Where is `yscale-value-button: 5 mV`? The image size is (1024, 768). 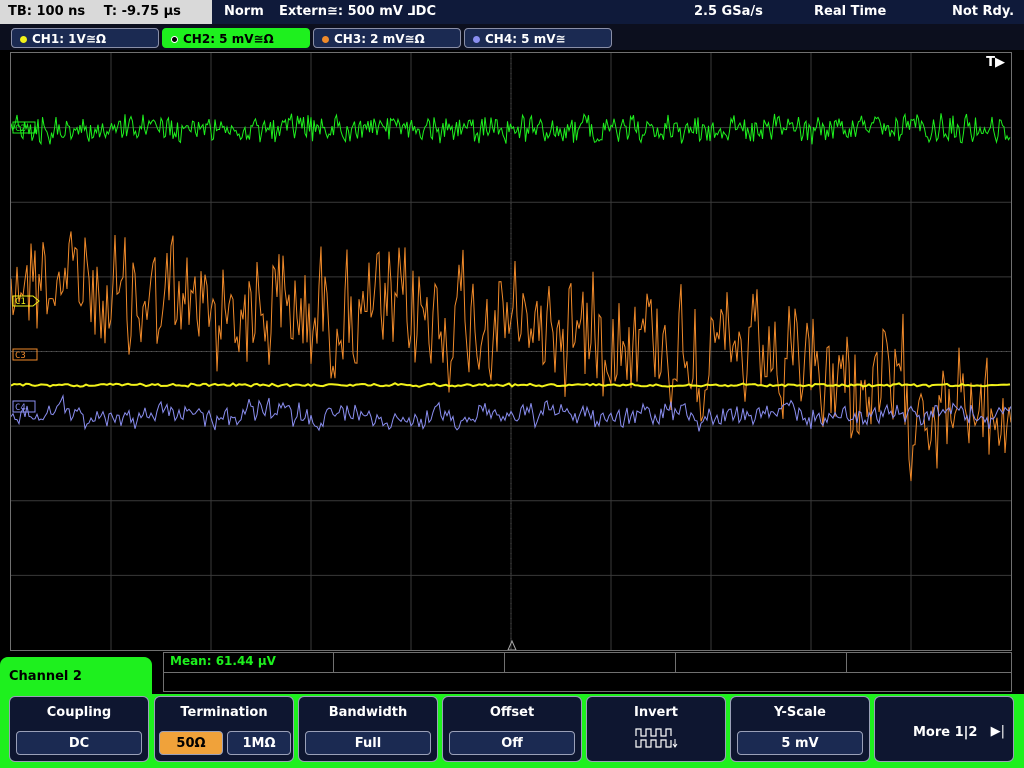 yscale-value-button: 5 mV is located at coordinates (800, 743).